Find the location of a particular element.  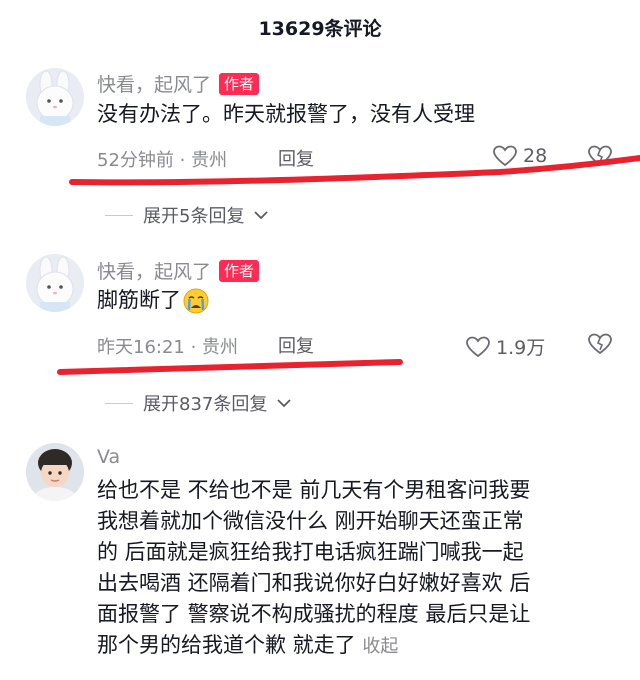

comment-2-meta: 昨天16:21 · 贵州 is located at coordinates (168, 347).